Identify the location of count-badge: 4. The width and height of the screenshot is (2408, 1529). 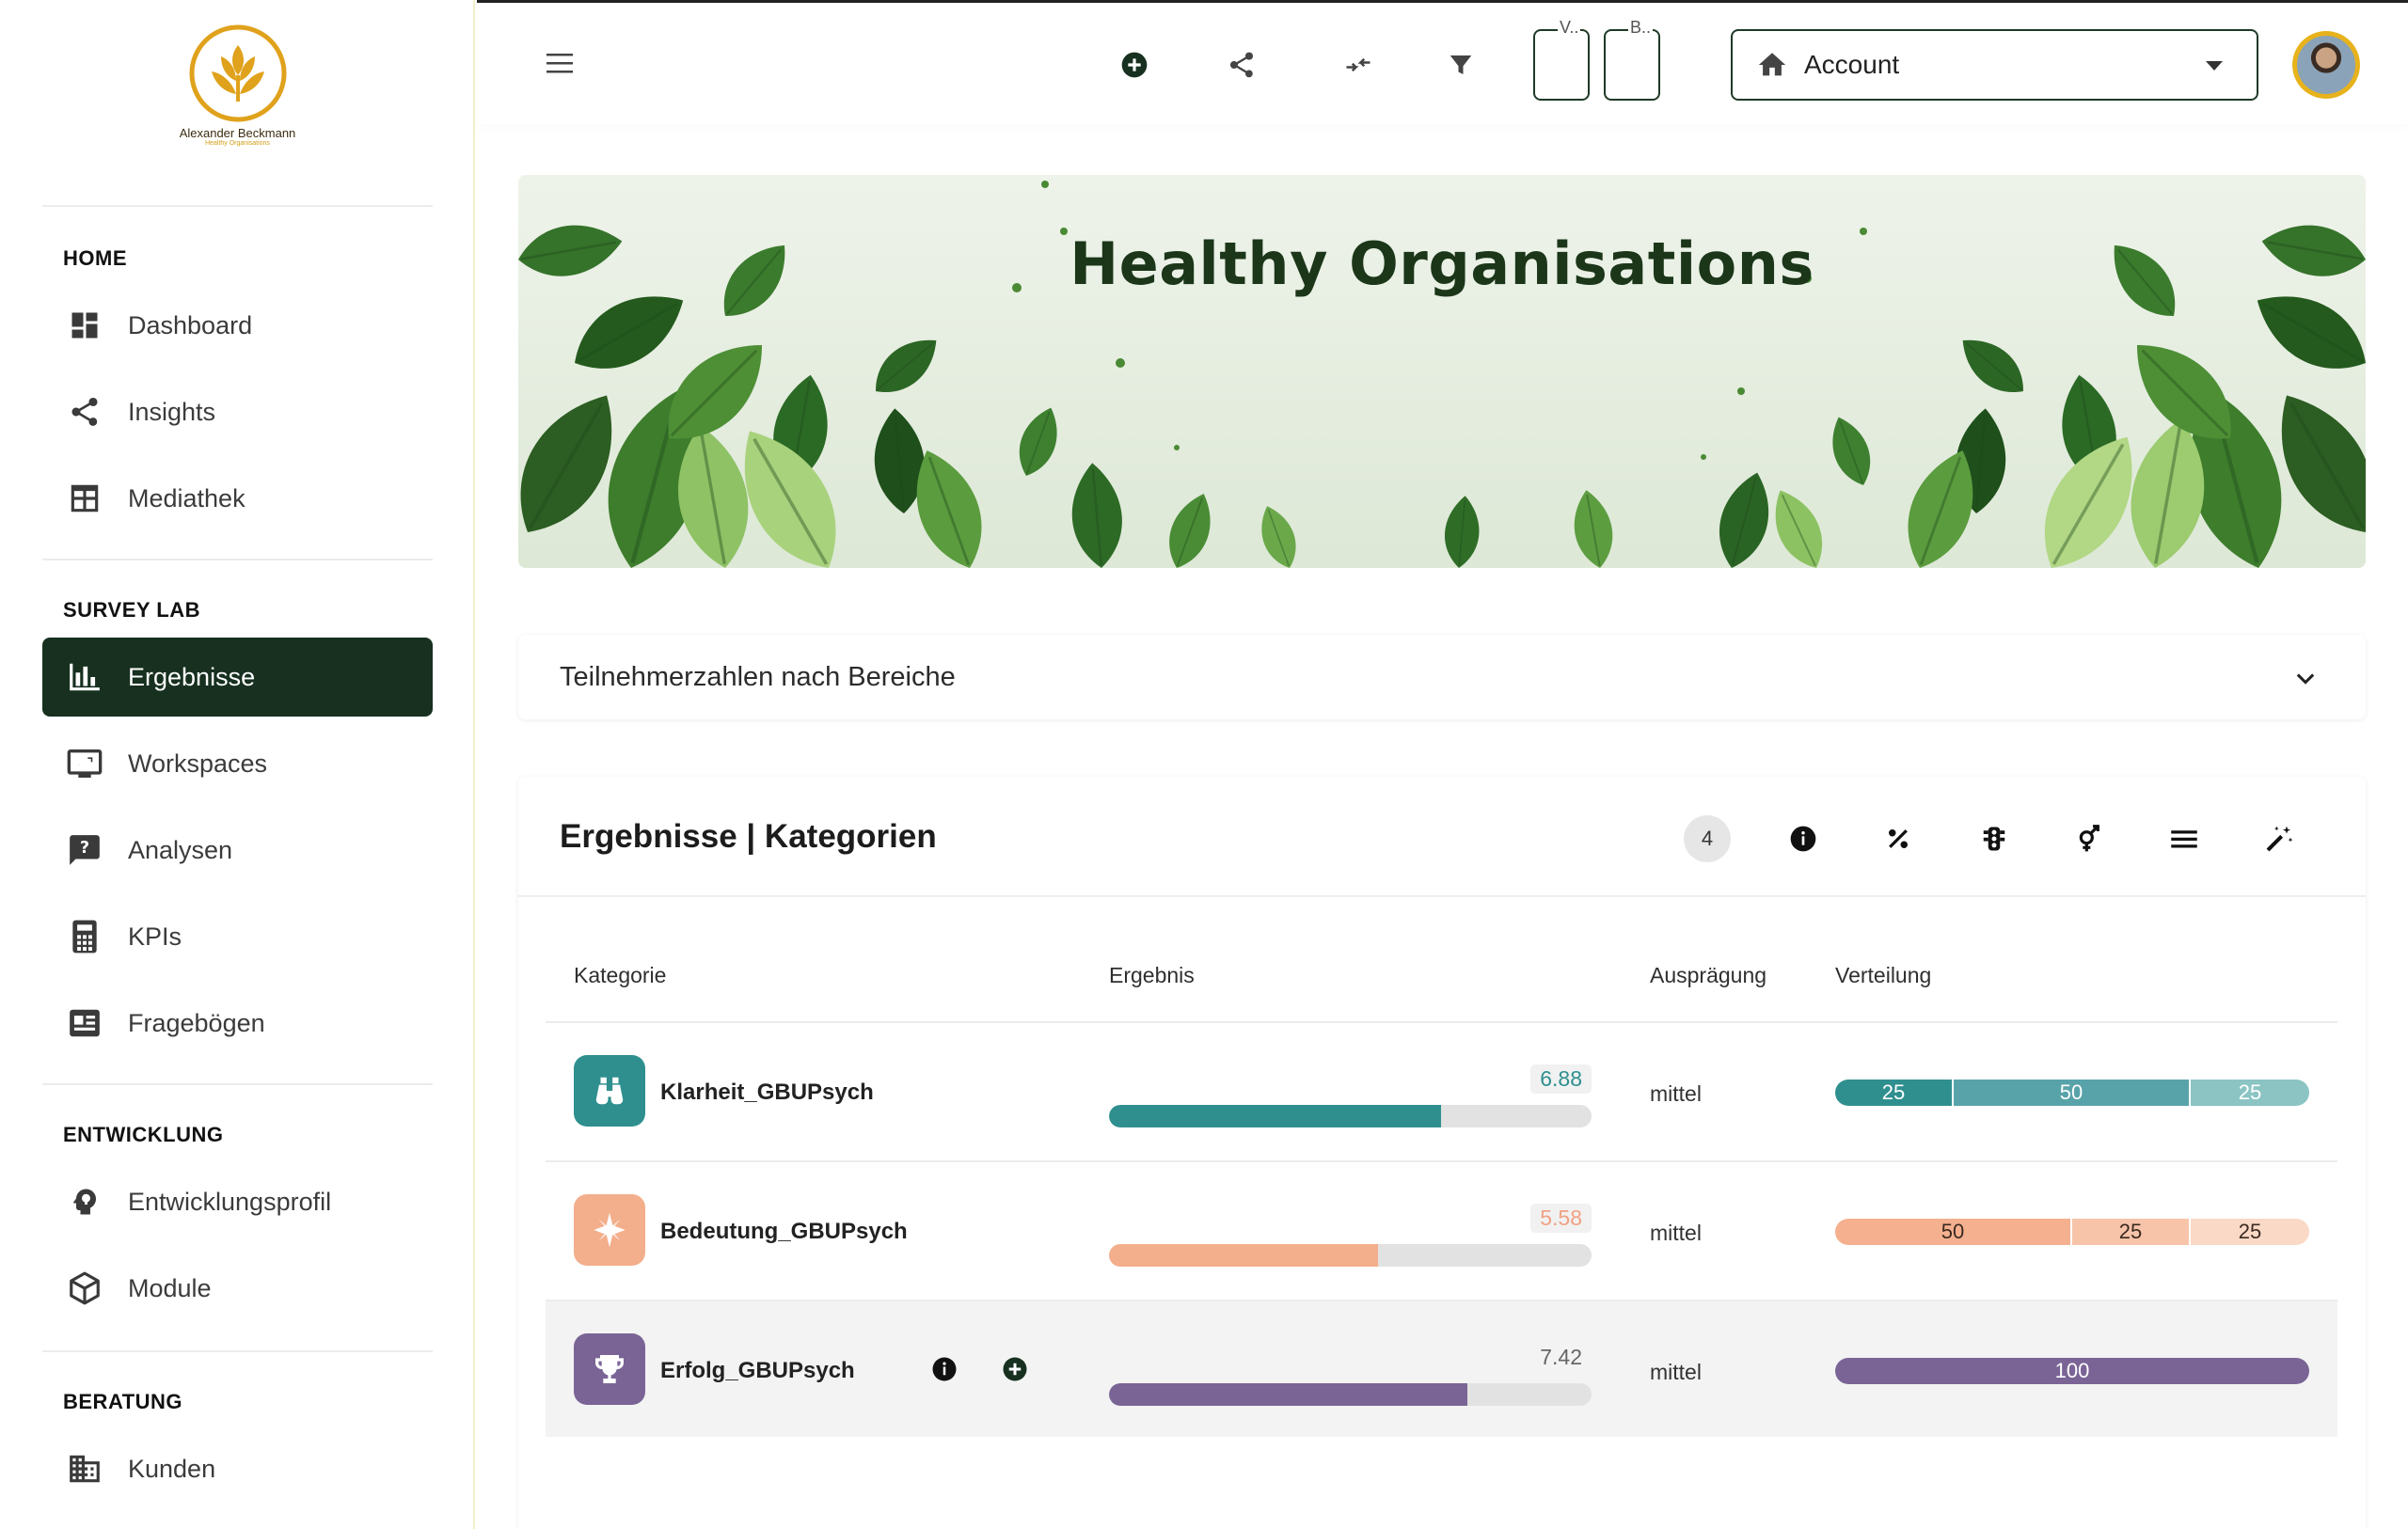
(1708, 838).